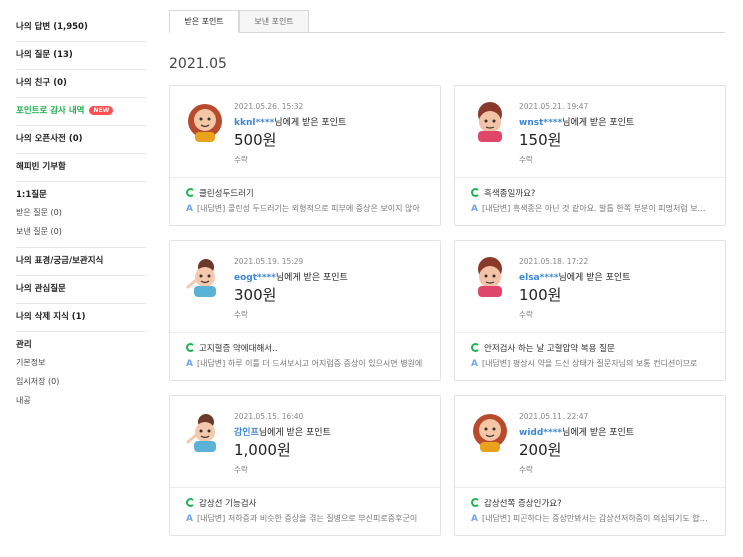 The height and width of the screenshot is (557, 743). I want to click on card-user-link: 감인프, so click(246, 433).